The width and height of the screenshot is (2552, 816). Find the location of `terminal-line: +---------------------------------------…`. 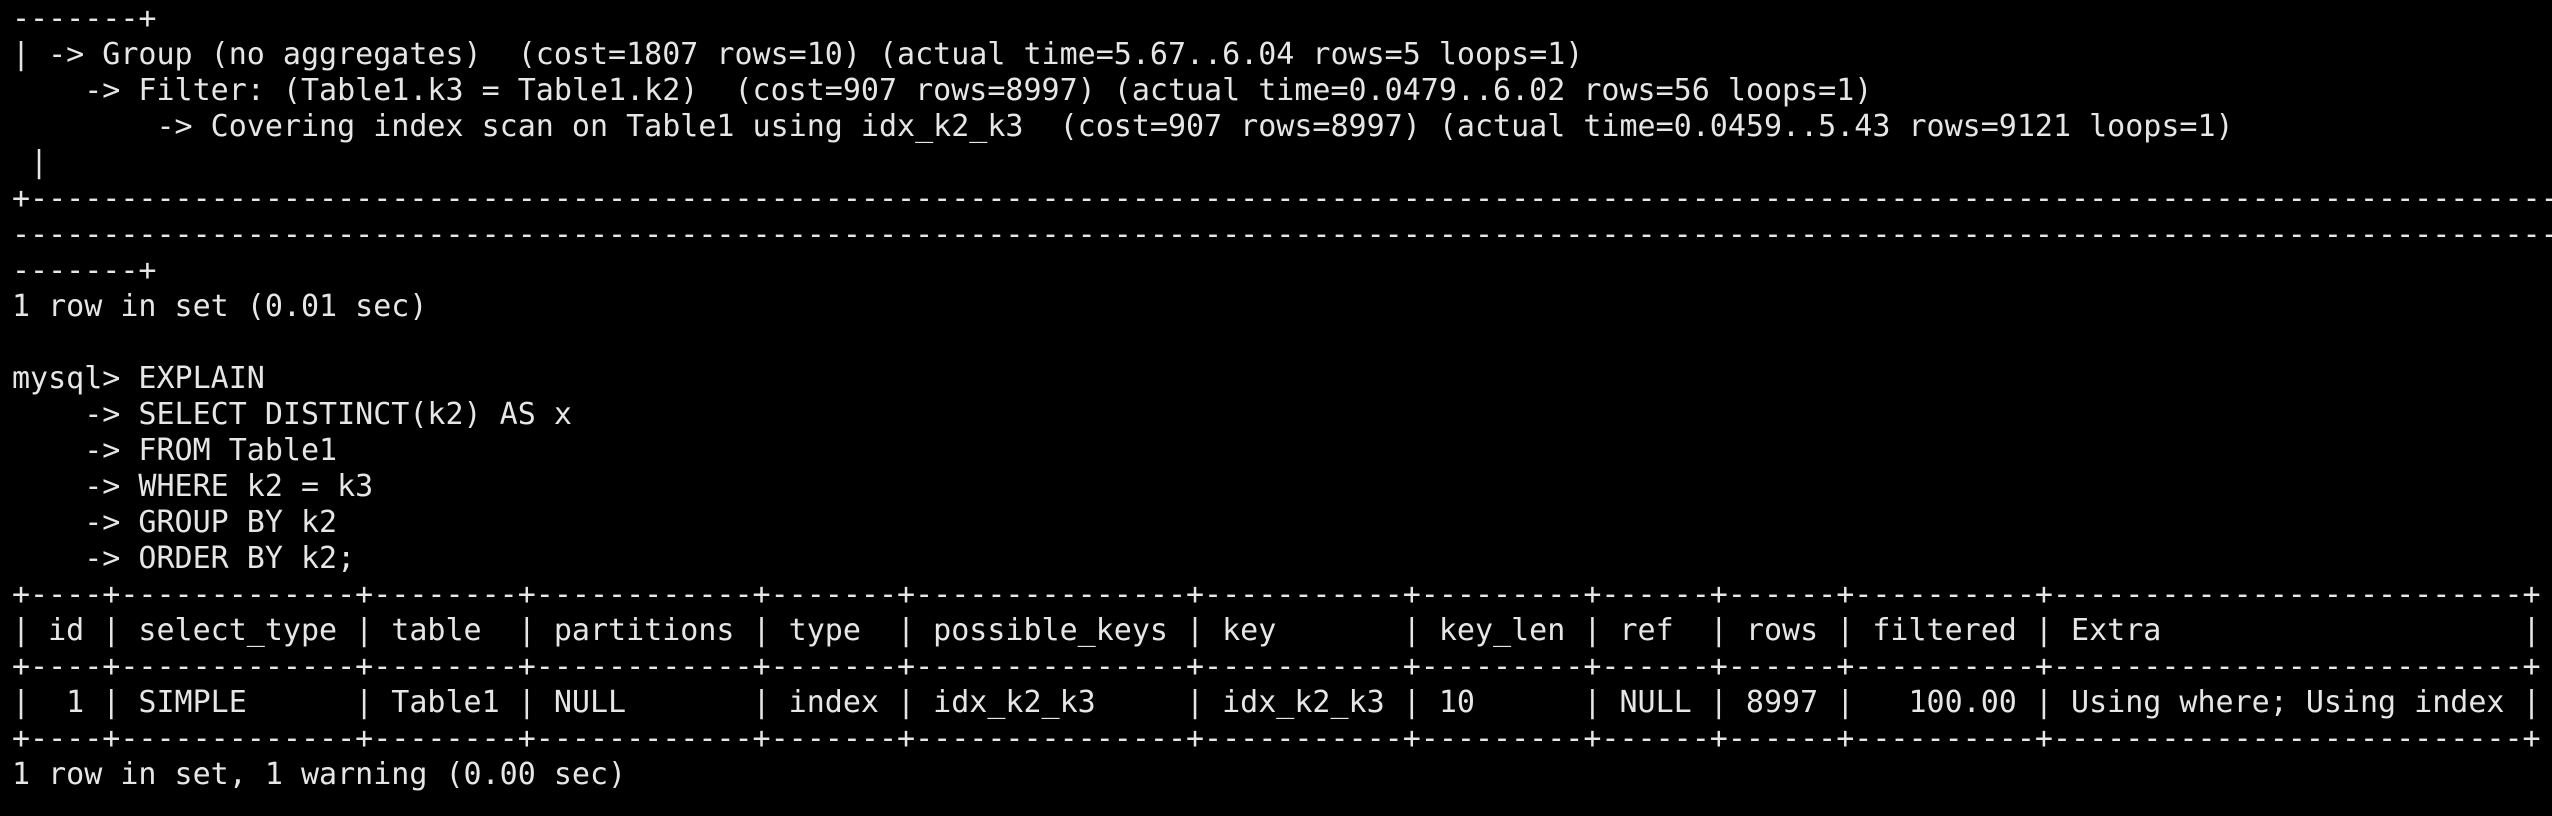

terminal-line: +---------------------------------------… is located at coordinates (1282, 198).